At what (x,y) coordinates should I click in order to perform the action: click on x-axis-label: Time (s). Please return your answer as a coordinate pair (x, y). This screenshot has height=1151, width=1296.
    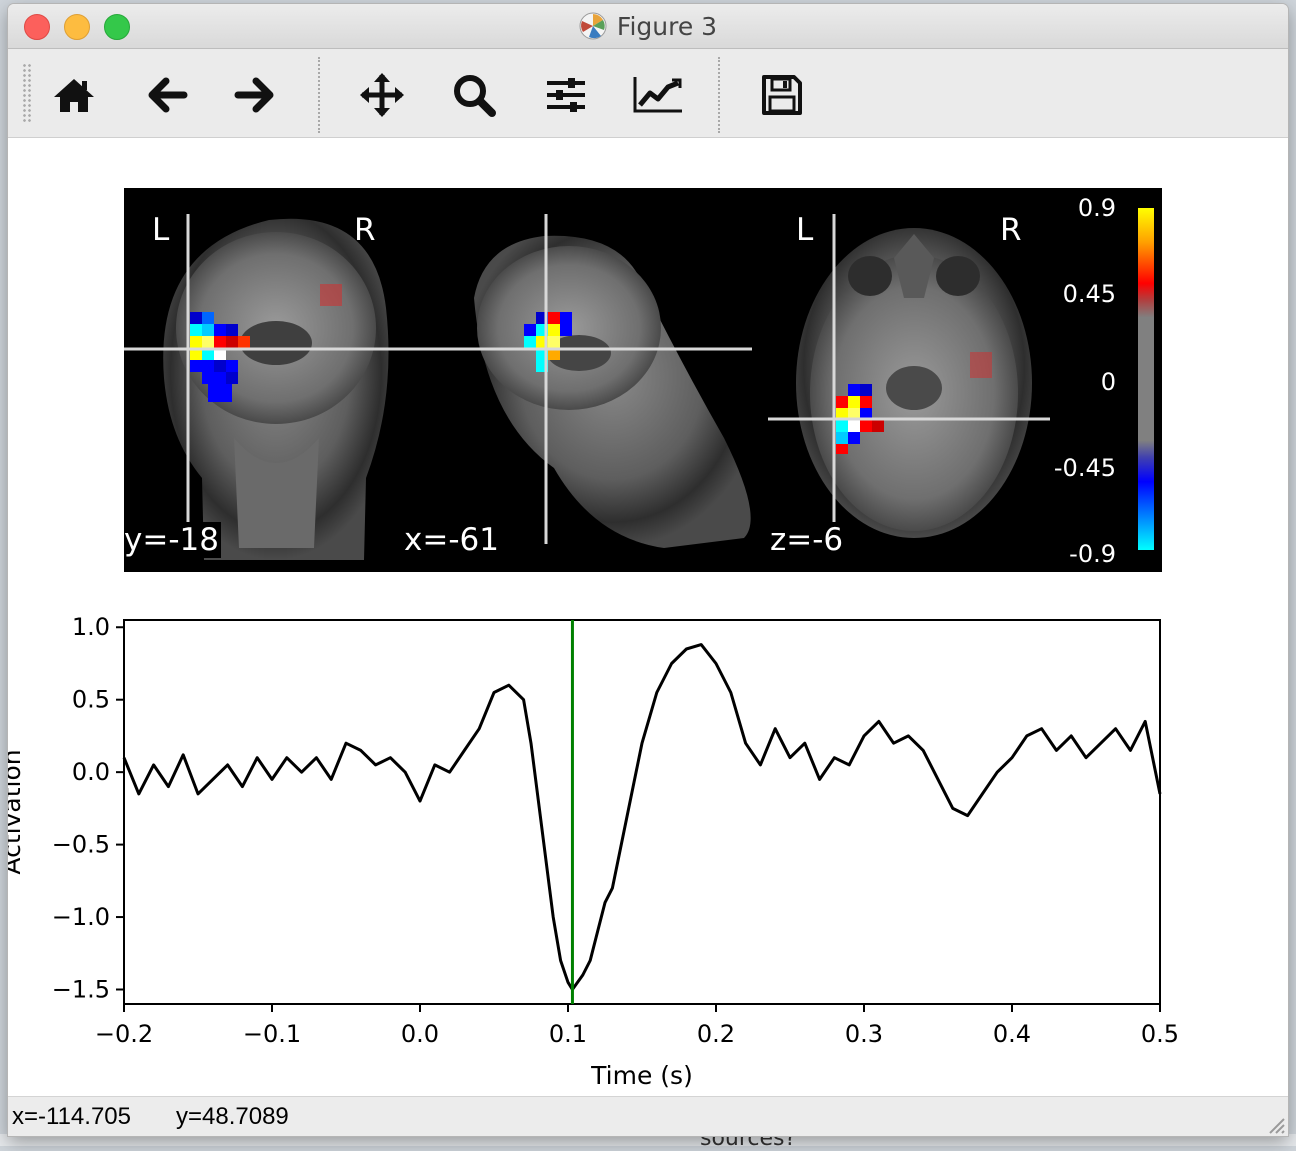
    Looking at the image, I should click on (641, 1075).